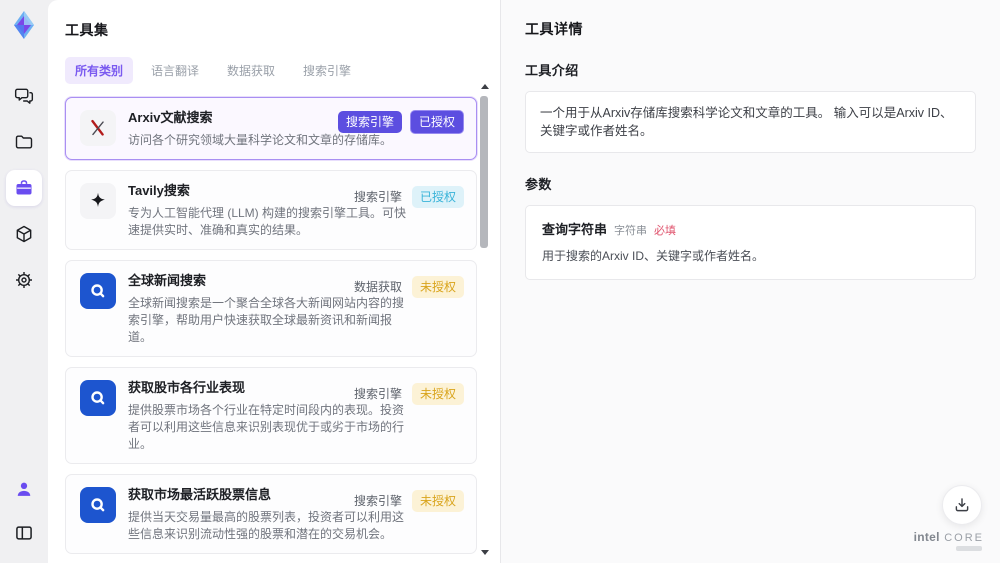  I want to click on panel-toggle-icon, so click(24, 533).